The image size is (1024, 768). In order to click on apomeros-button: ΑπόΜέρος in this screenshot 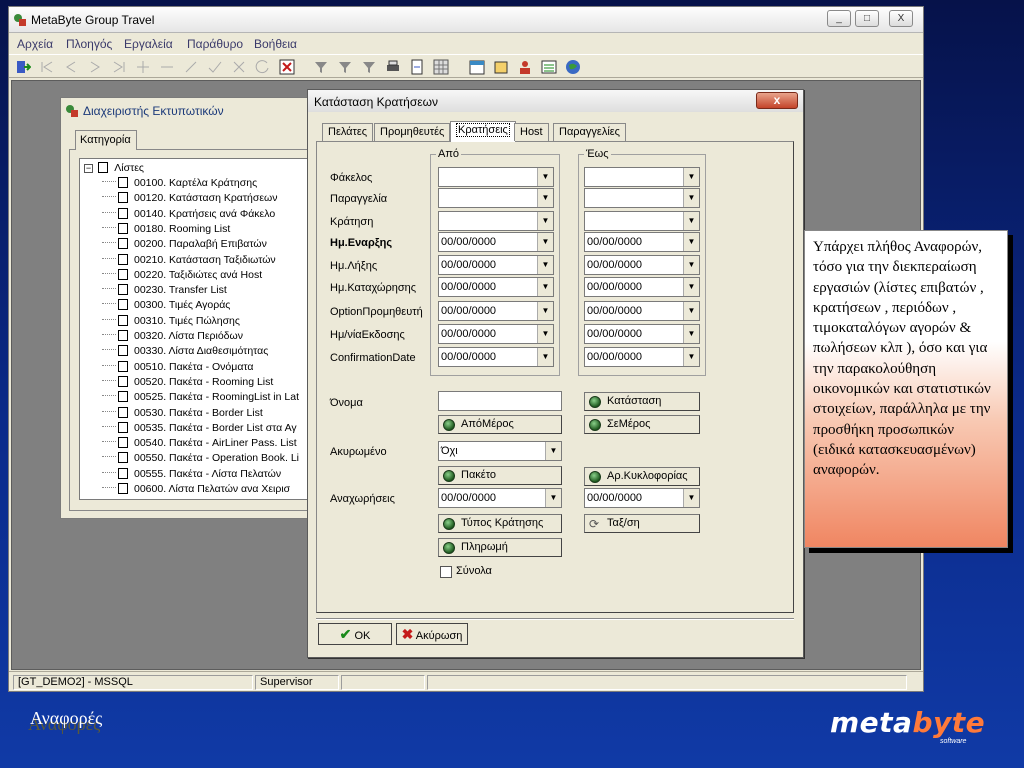, I will do `click(500, 424)`.